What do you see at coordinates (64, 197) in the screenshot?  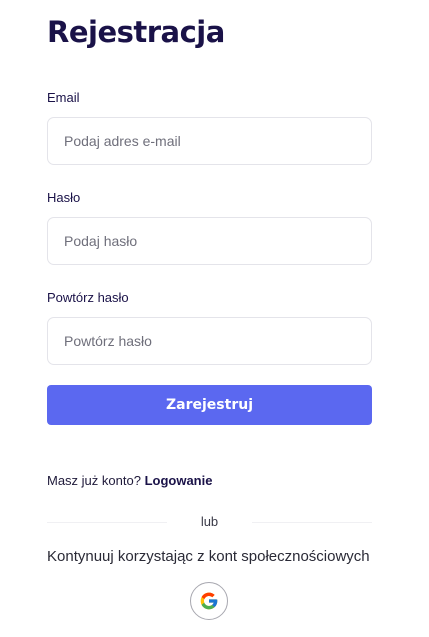 I see `password-label: Hasło` at bounding box center [64, 197].